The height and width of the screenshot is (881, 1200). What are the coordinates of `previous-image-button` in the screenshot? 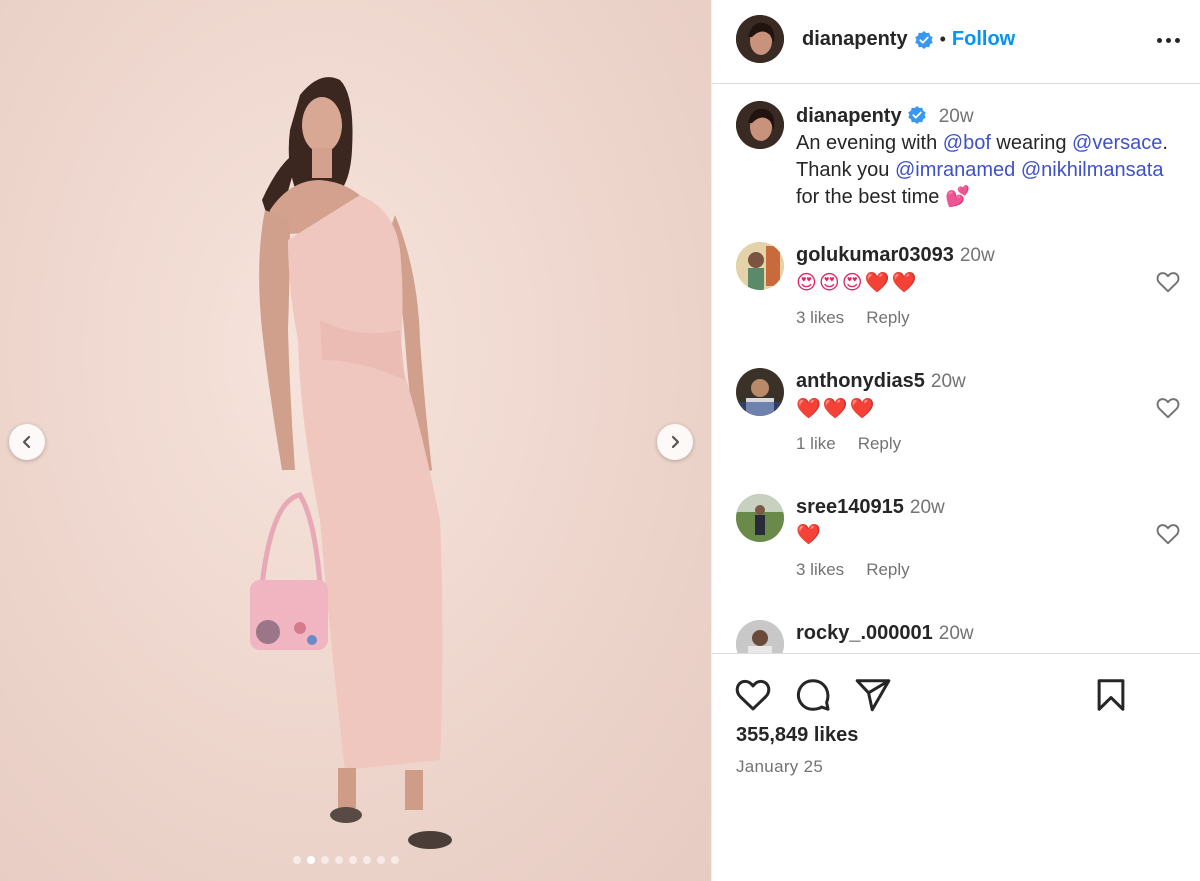 It's located at (27, 442).